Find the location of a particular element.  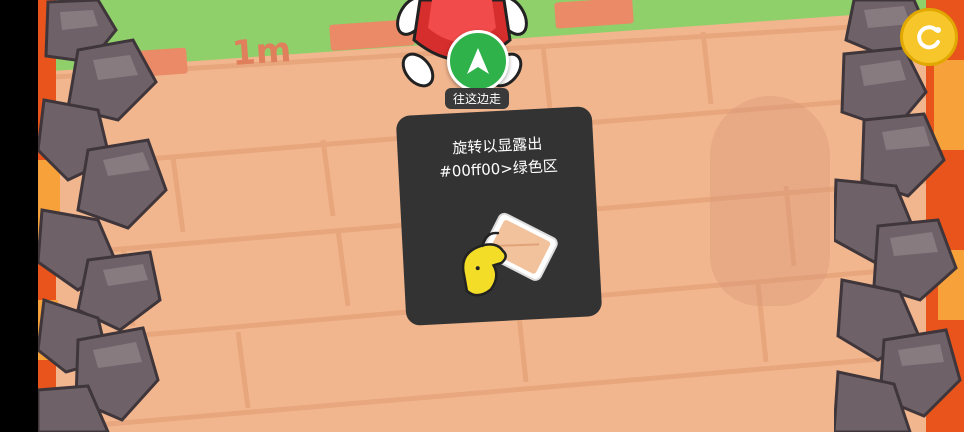

right-rock-wall is located at coordinates (899, 216).